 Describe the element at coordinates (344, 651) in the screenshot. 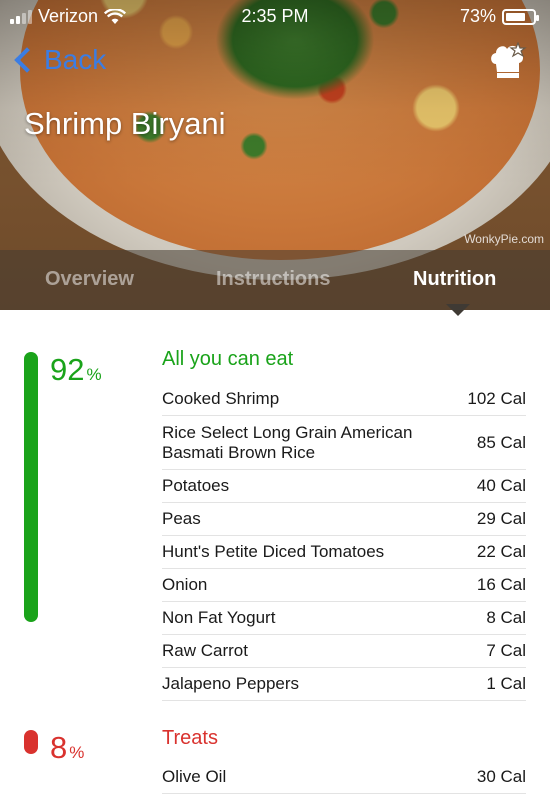

I see `list-item: Raw Carrot 7 Cal` at that location.